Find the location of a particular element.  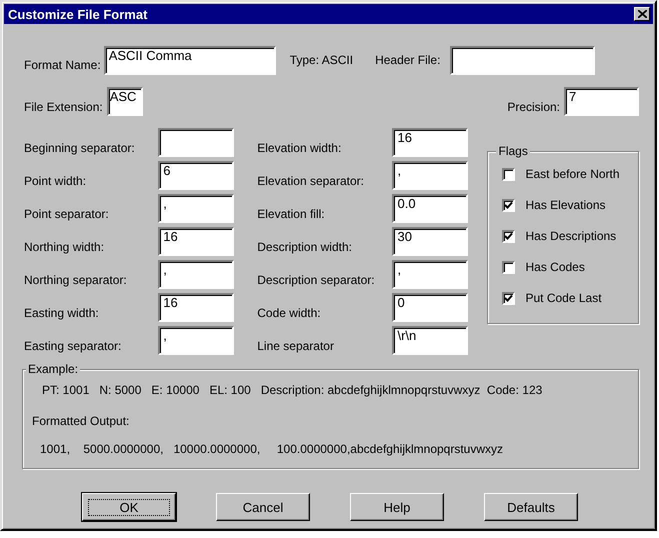

close-icon is located at coordinates (642, 14).